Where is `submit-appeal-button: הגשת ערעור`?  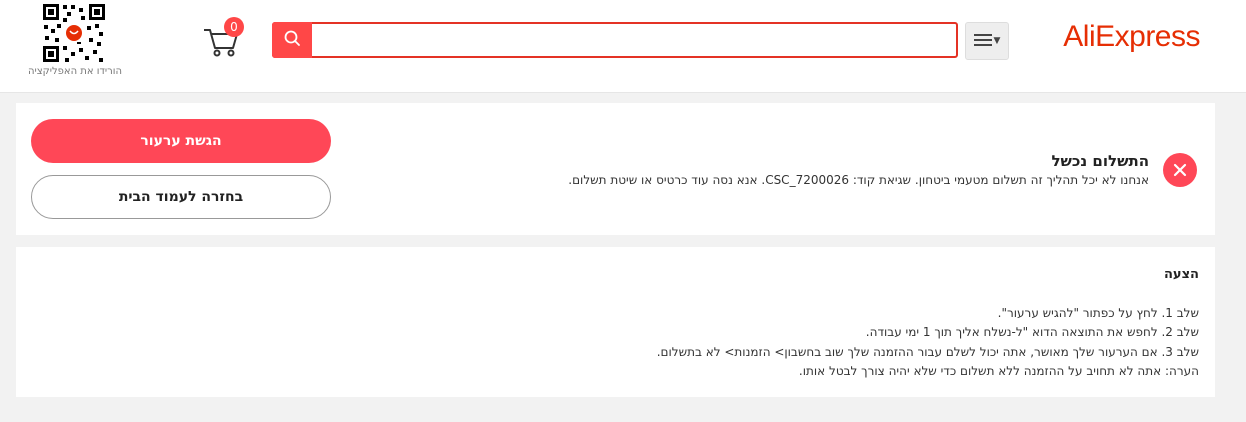 submit-appeal-button: הגשת ערעור is located at coordinates (181, 141).